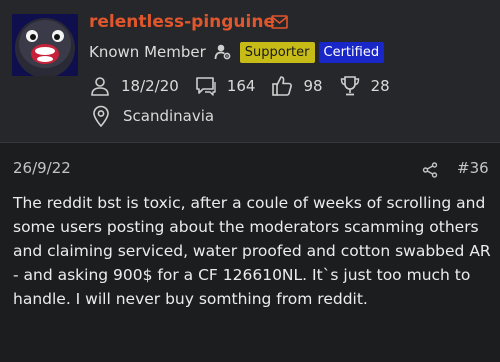 The width and height of the screenshot is (500, 362). What do you see at coordinates (313, 86) in the screenshot?
I see `stat-reactions: 98` at bounding box center [313, 86].